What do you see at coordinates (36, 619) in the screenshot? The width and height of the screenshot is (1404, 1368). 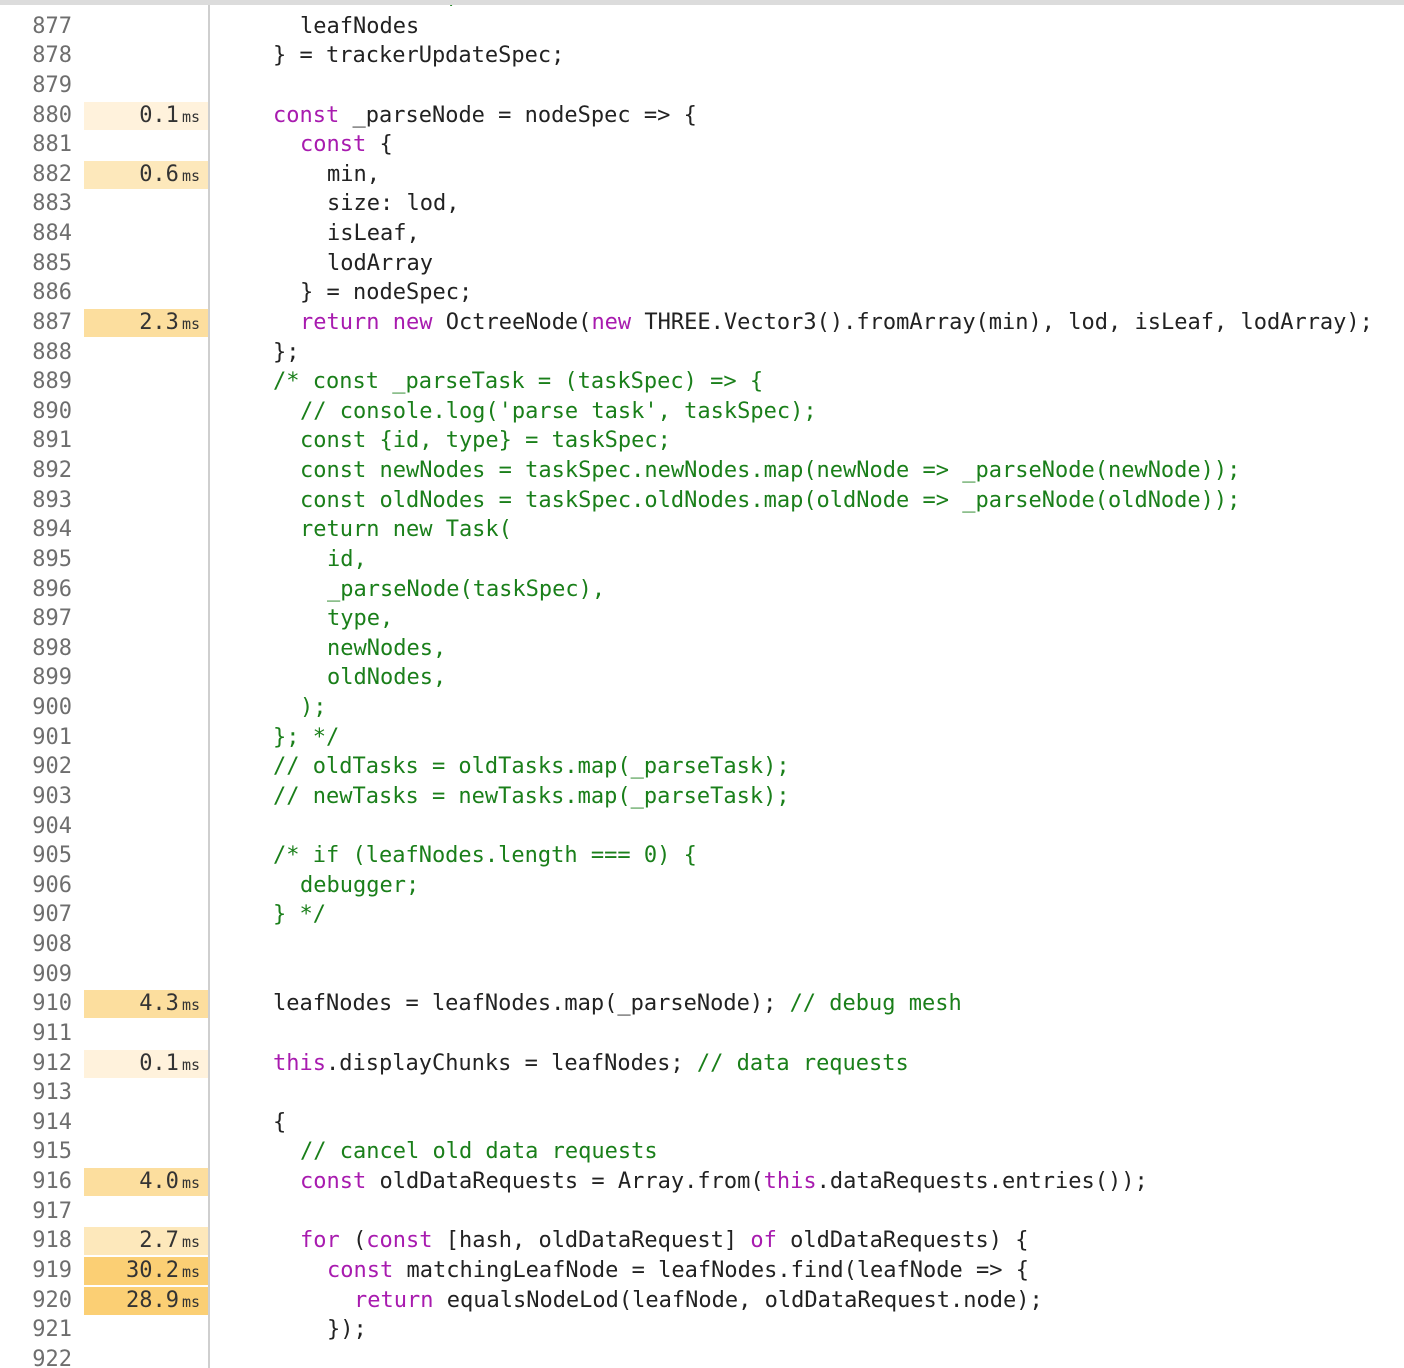 I see `line-number: 897` at bounding box center [36, 619].